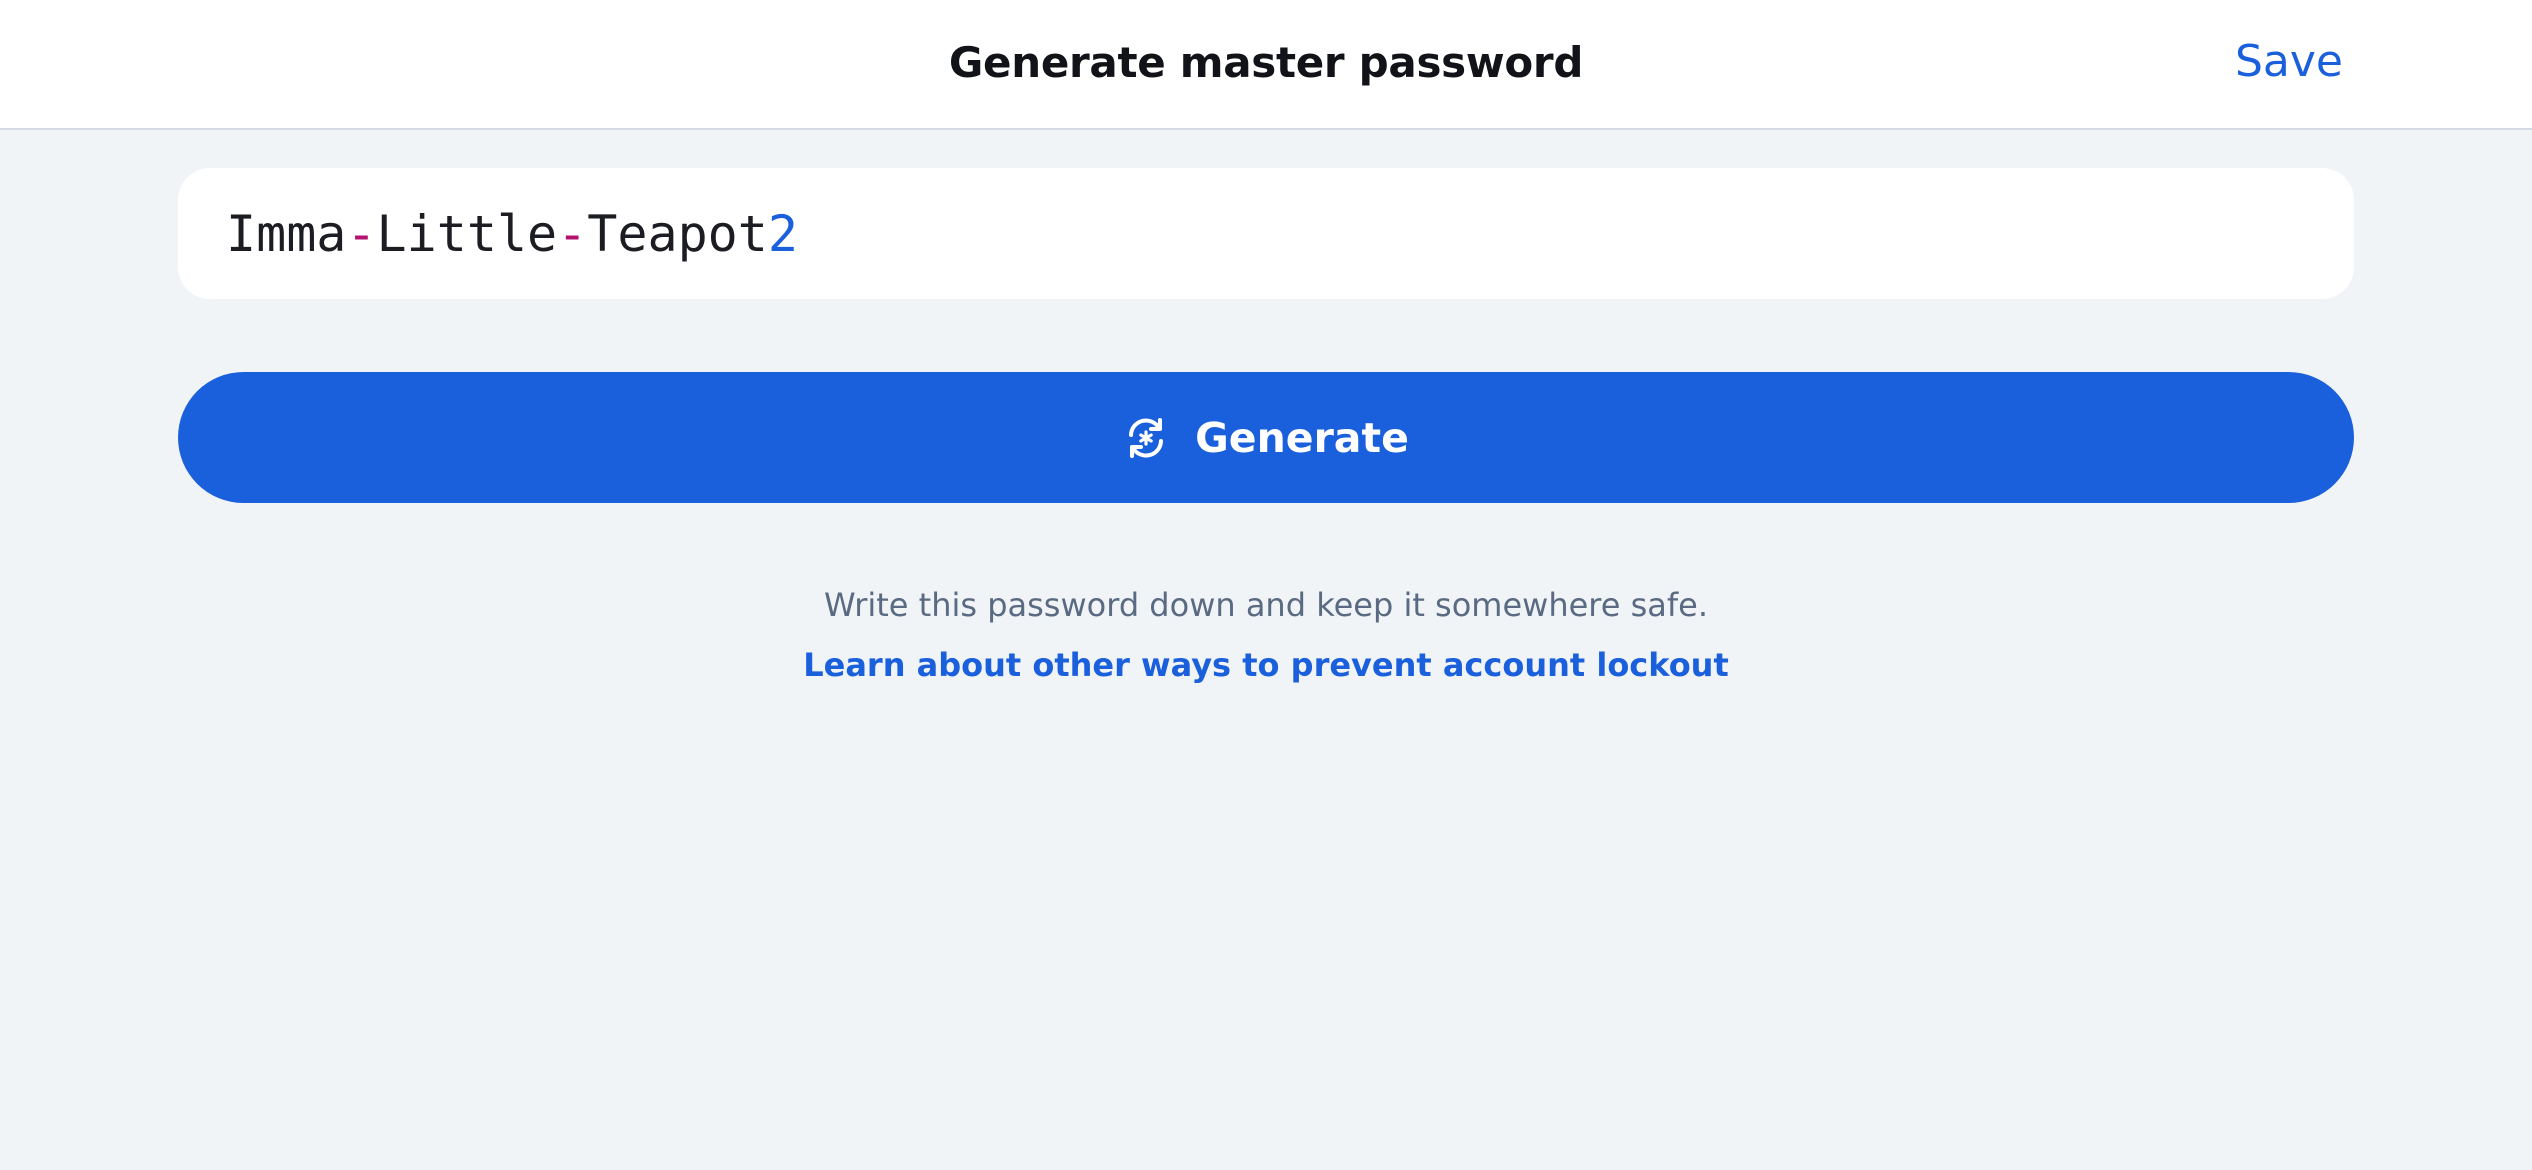 The image size is (2532, 1170). Describe the element at coordinates (1266, 233) in the screenshot. I see `password-display: Imma-Little-Teapot2` at that location.